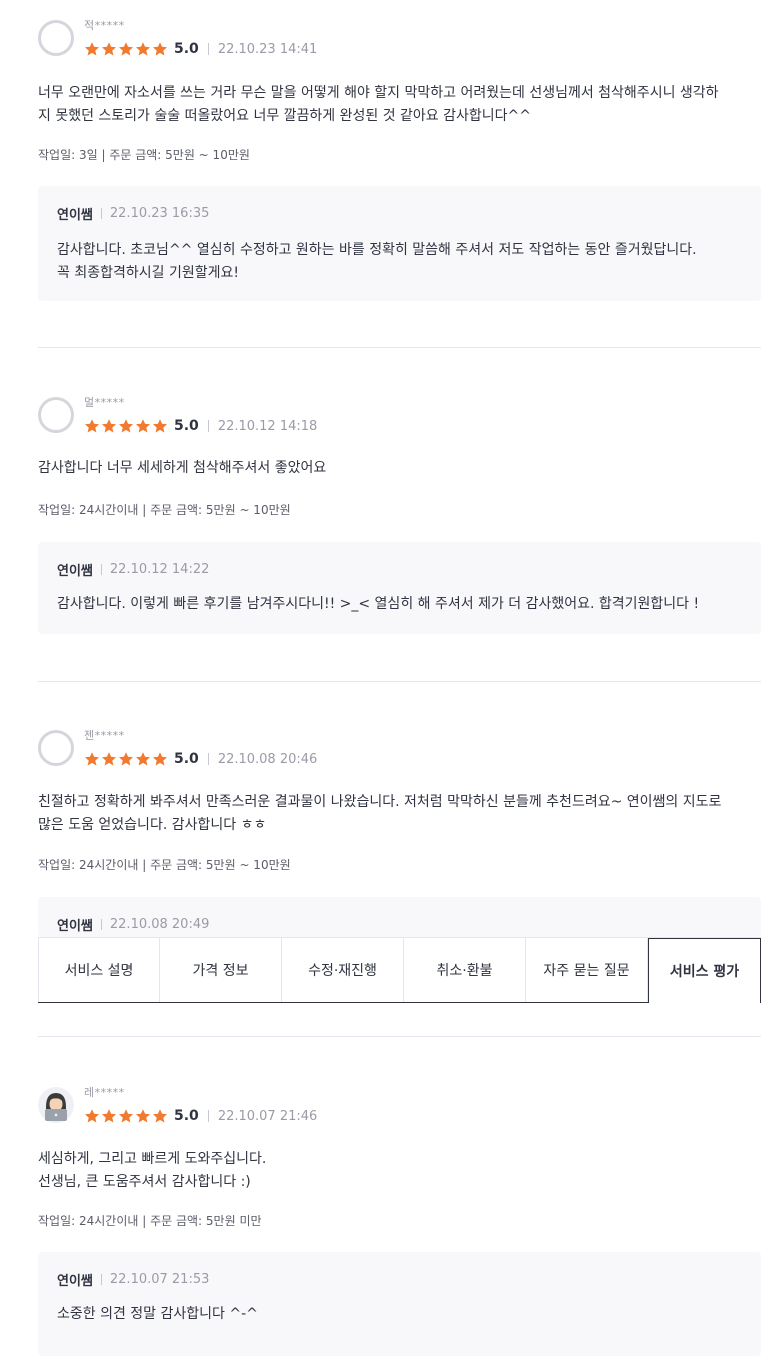 This screenshot has width=761, height=1356. Describe the element at coordinates (587, 970) in the screenshot. I see `tab-faq: 자주 묻는 질문` at that location.